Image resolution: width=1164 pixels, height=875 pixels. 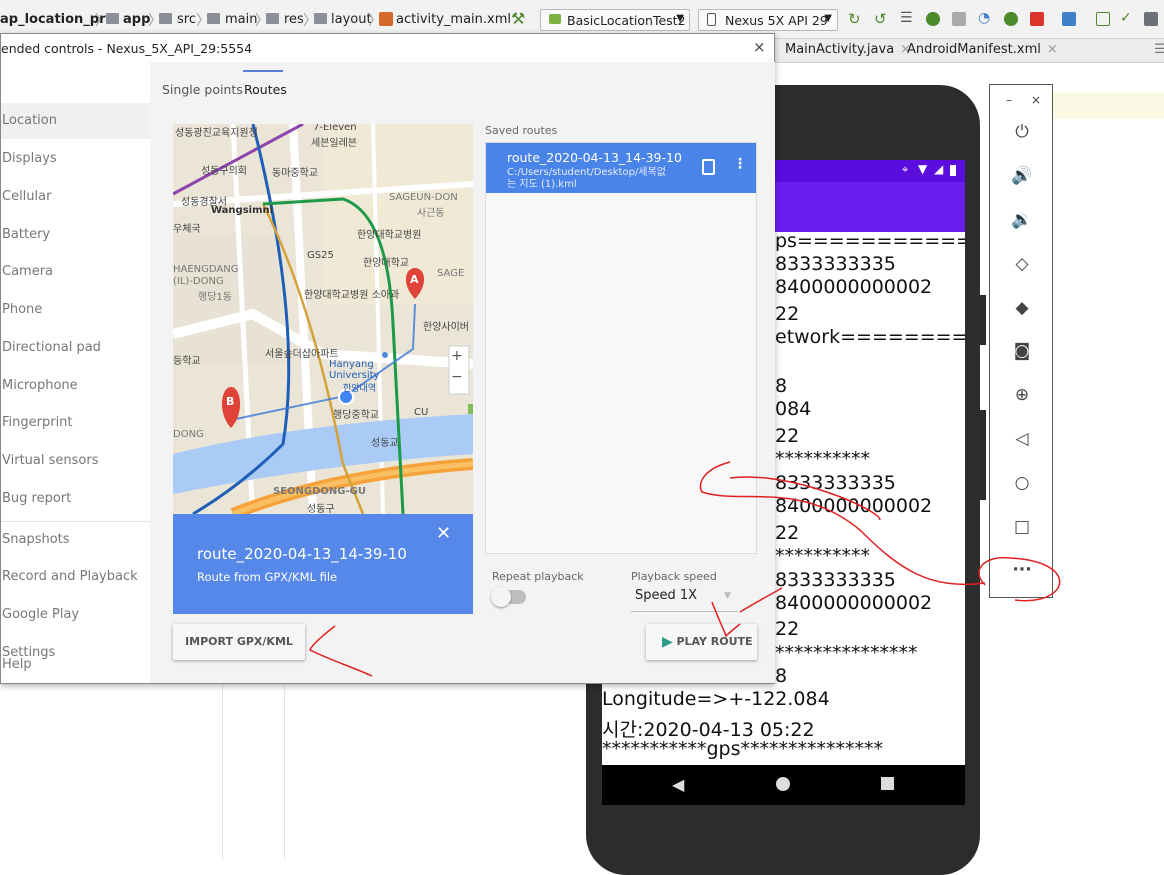 What do you see at coordinates (1037, 19) in the screenshot?
I see `stop-icon` at bounding box center [1037, 19].